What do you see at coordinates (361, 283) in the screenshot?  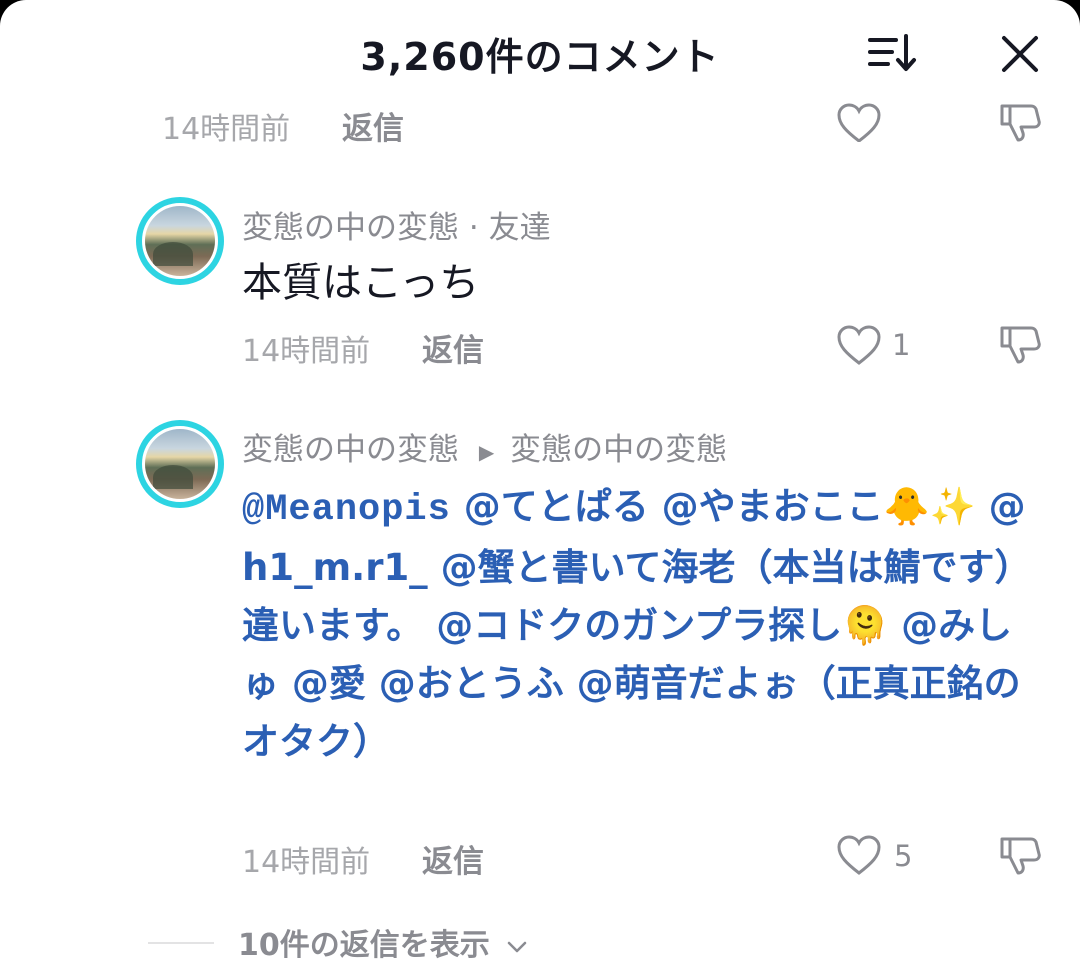 I see `comment-text: 本質はこっち` at bounding box center [361, 283].